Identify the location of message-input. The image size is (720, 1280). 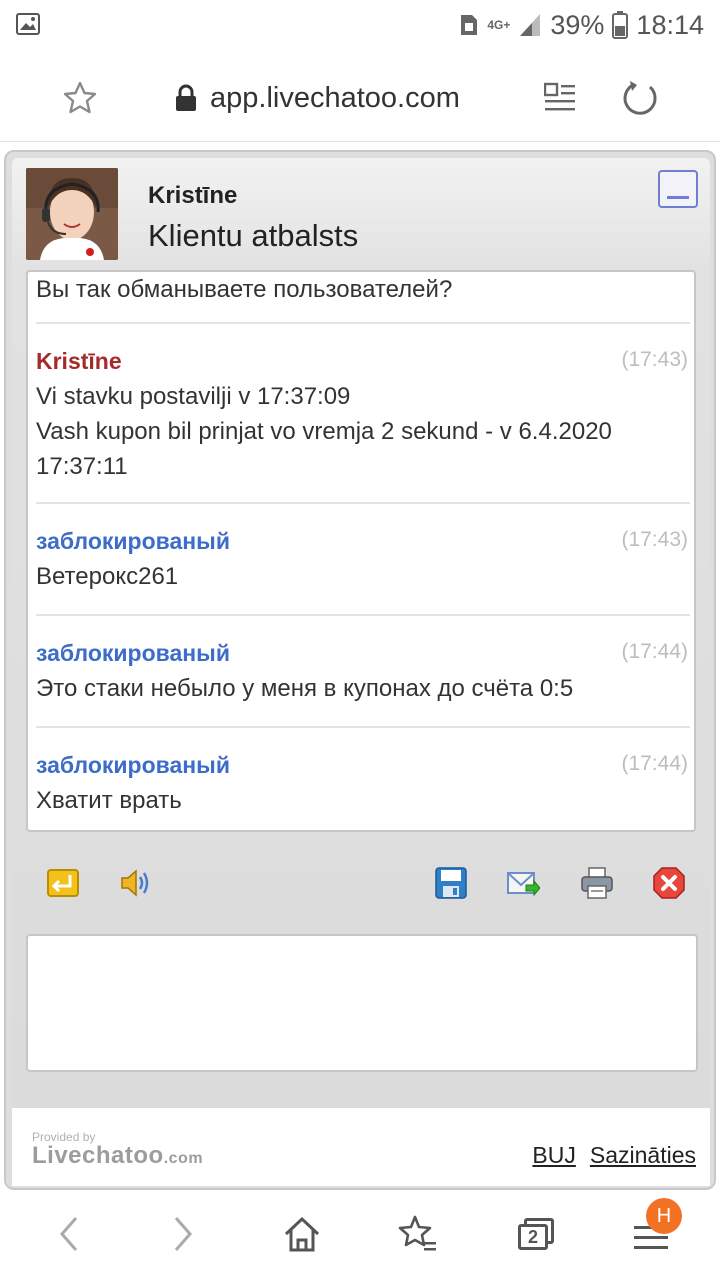
(362, 1003).